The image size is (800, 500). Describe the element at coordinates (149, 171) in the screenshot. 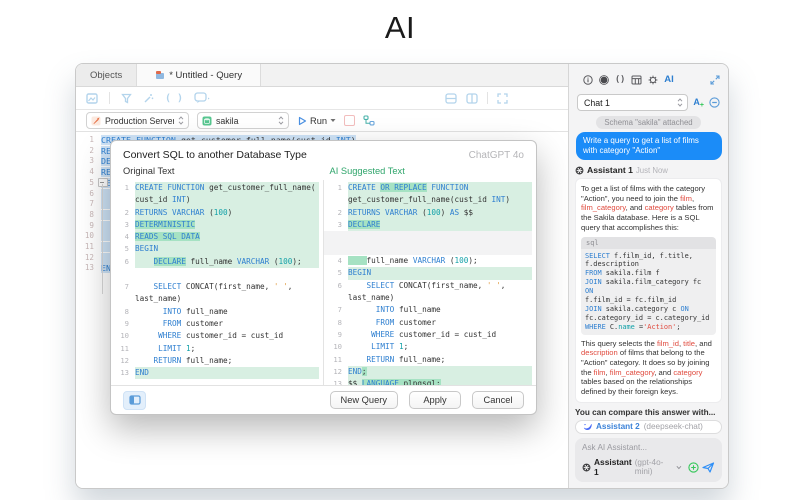

I see `original-text-header: Original Text` at that location.